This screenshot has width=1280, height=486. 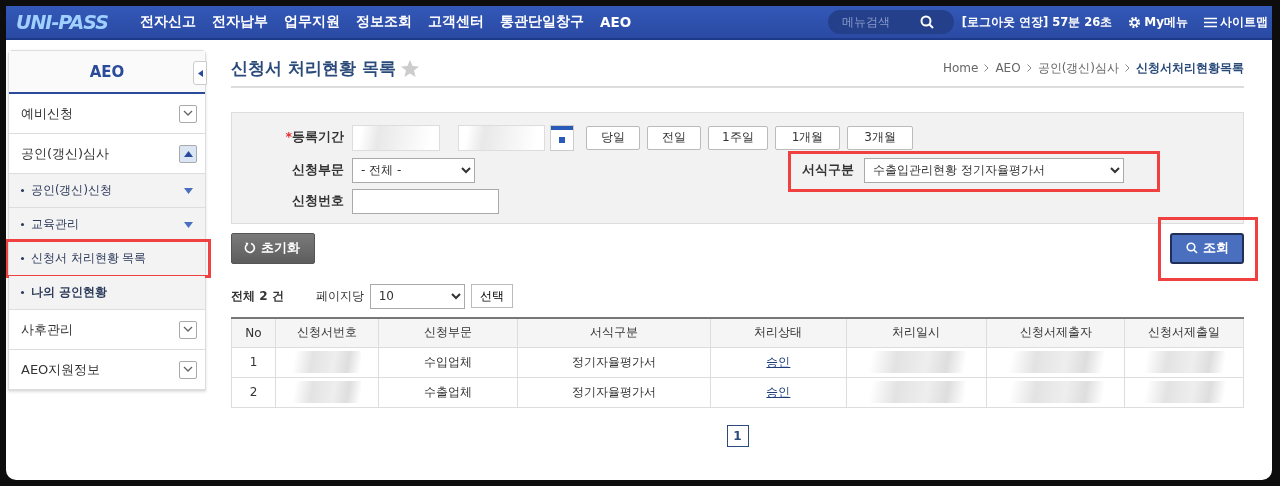 I want to click on sidebar-subitem: 나의 공인현황, so click(x=69, y=292).